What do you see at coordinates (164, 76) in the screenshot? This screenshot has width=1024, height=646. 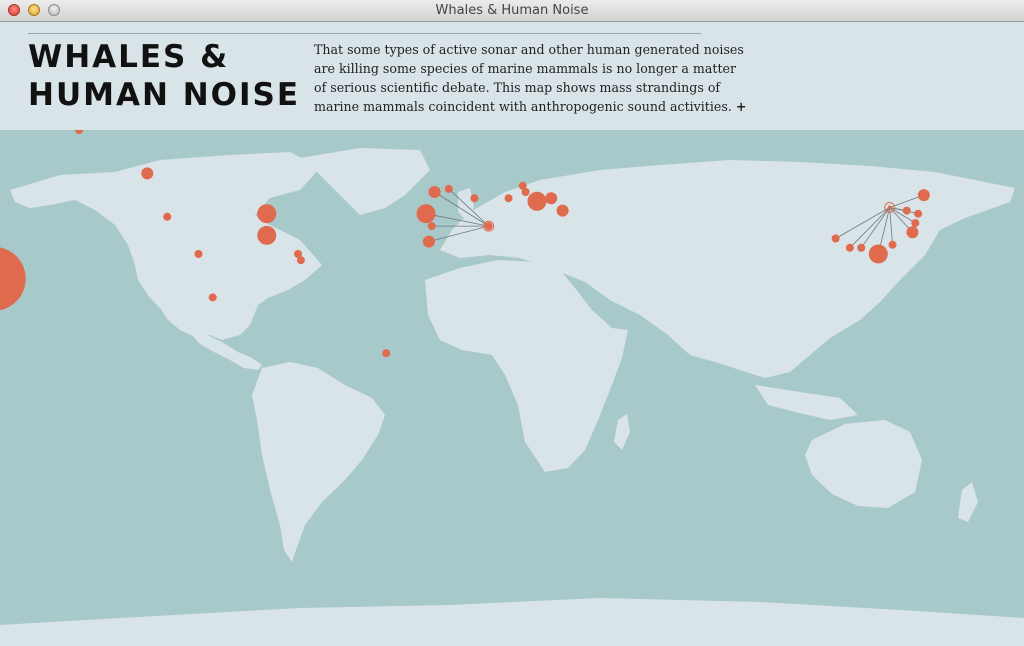 I see `page-title: WHALES & HUMAN NOISE` at bounding box center [164, 76].